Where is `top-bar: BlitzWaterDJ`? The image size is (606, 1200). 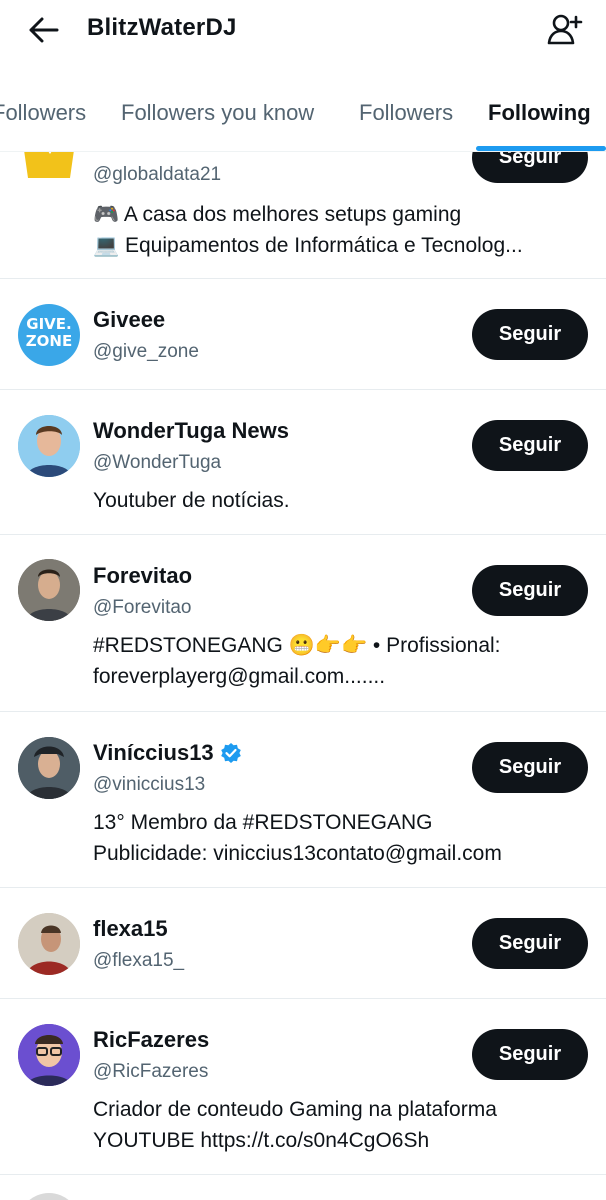 top-bar: BlitzWaterDJ is located at coordinates (303, 39).